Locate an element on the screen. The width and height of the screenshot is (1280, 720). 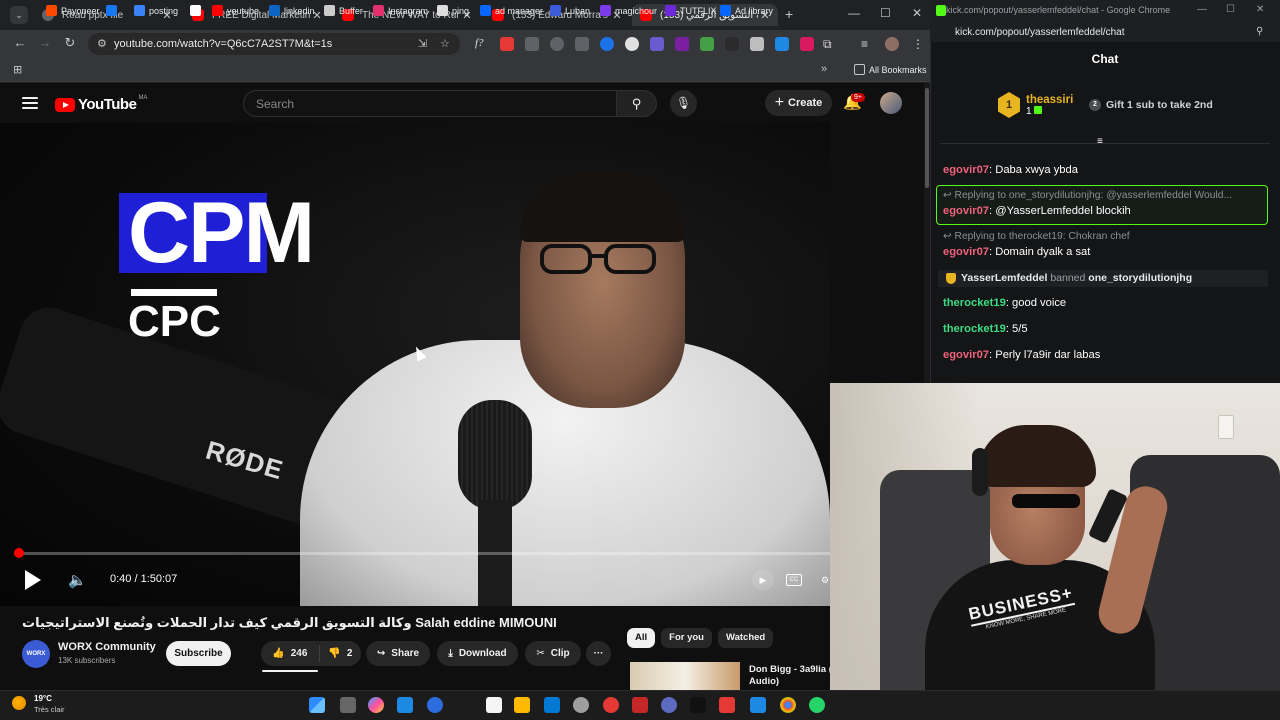
bookmark-item: TUTFLIX is located at coordinates (691, 10).